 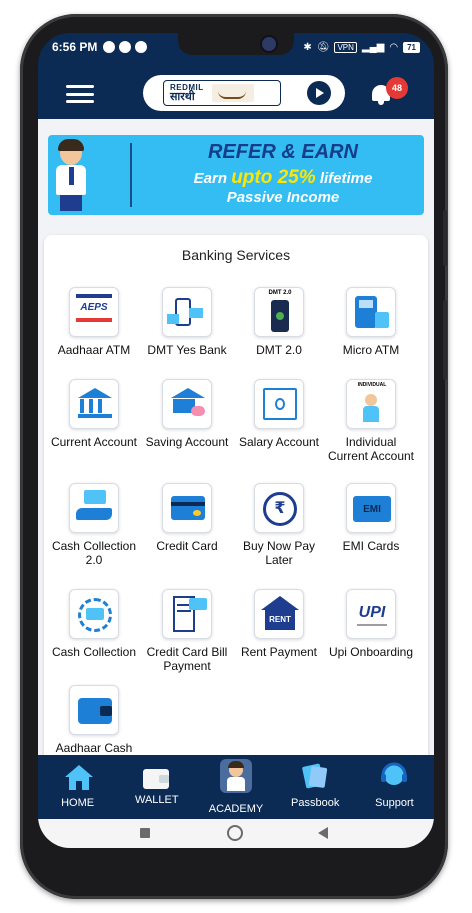 I want to click on service-label: Micro ATM, so click(x=371, y=350).